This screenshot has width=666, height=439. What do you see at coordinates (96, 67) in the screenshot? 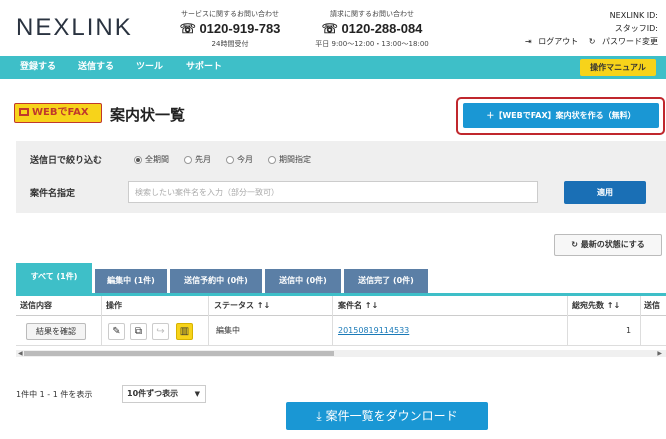
I see `nav-send: 送信する` at bounding box center [96, 67].